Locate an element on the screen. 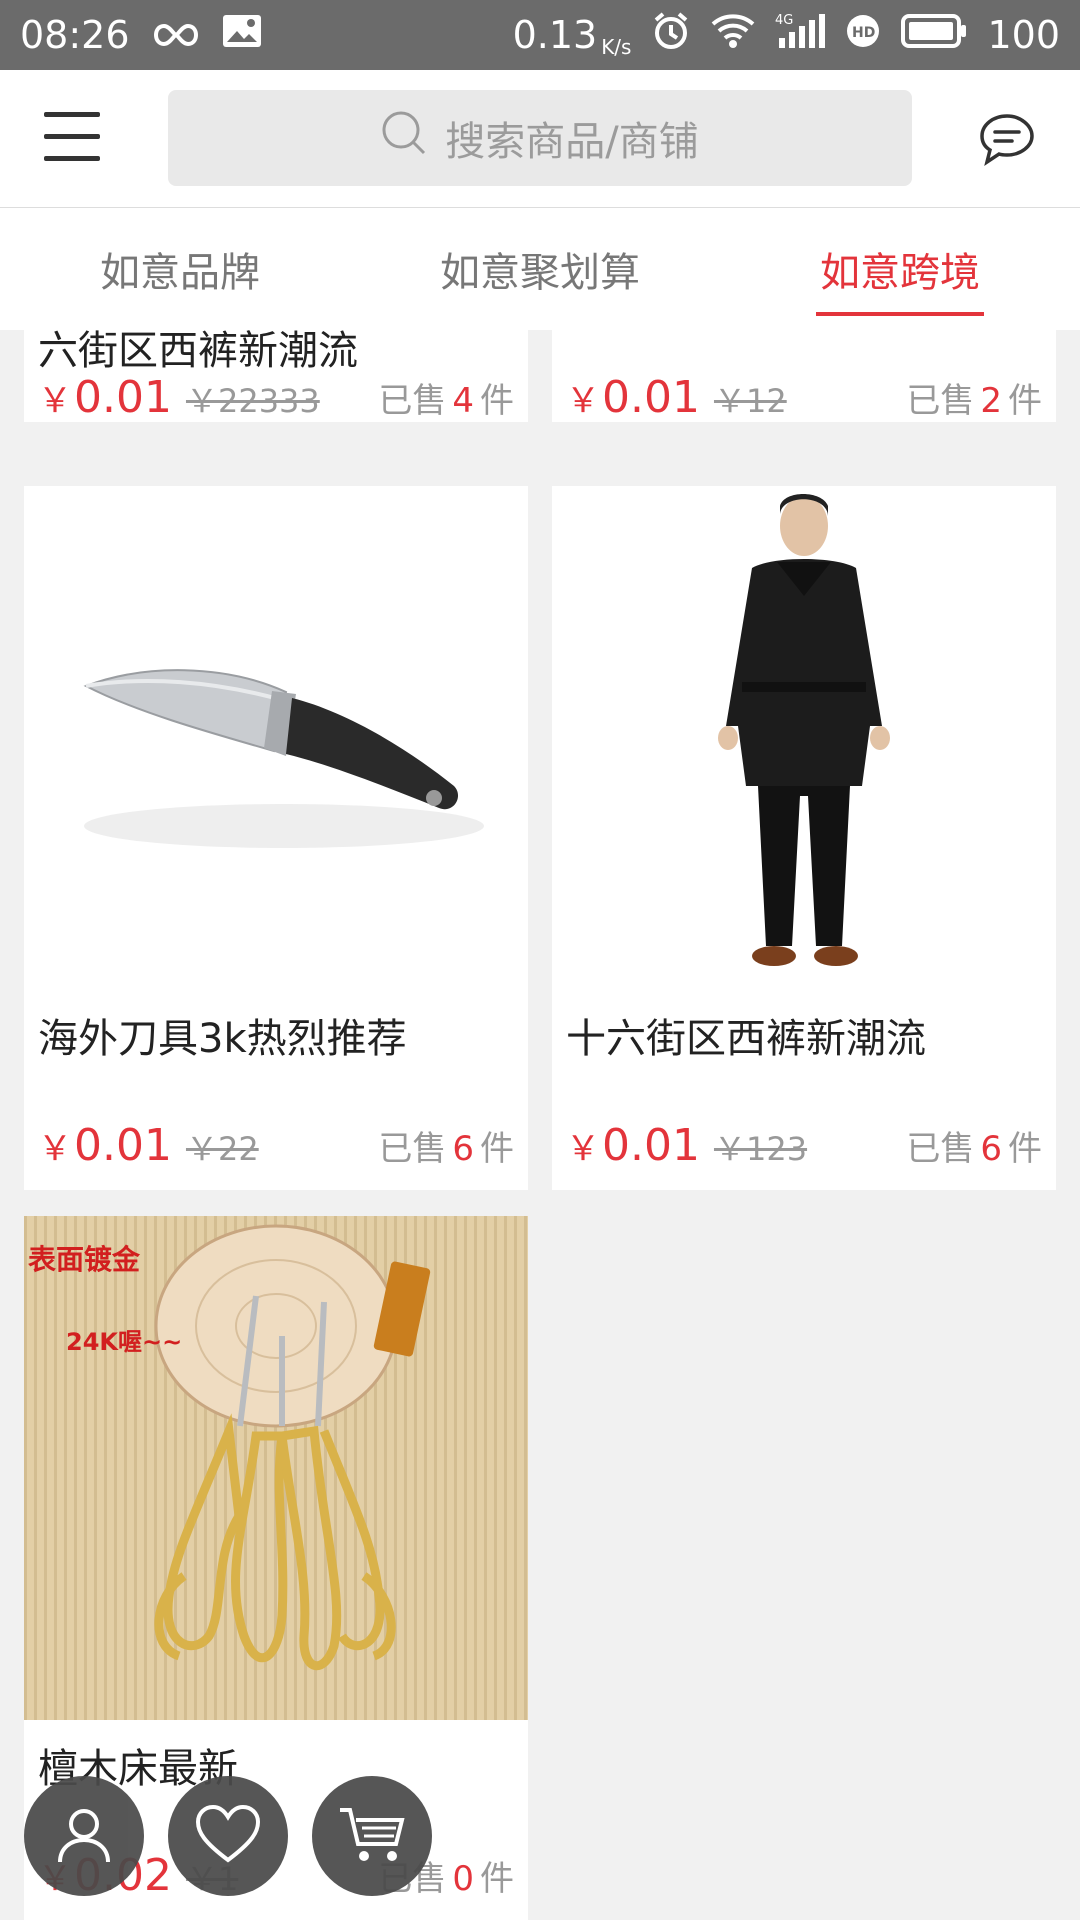 This screenshot has width=1080, height=1920. signal-4g-icon: 4G is located at coordinates (800, 35).